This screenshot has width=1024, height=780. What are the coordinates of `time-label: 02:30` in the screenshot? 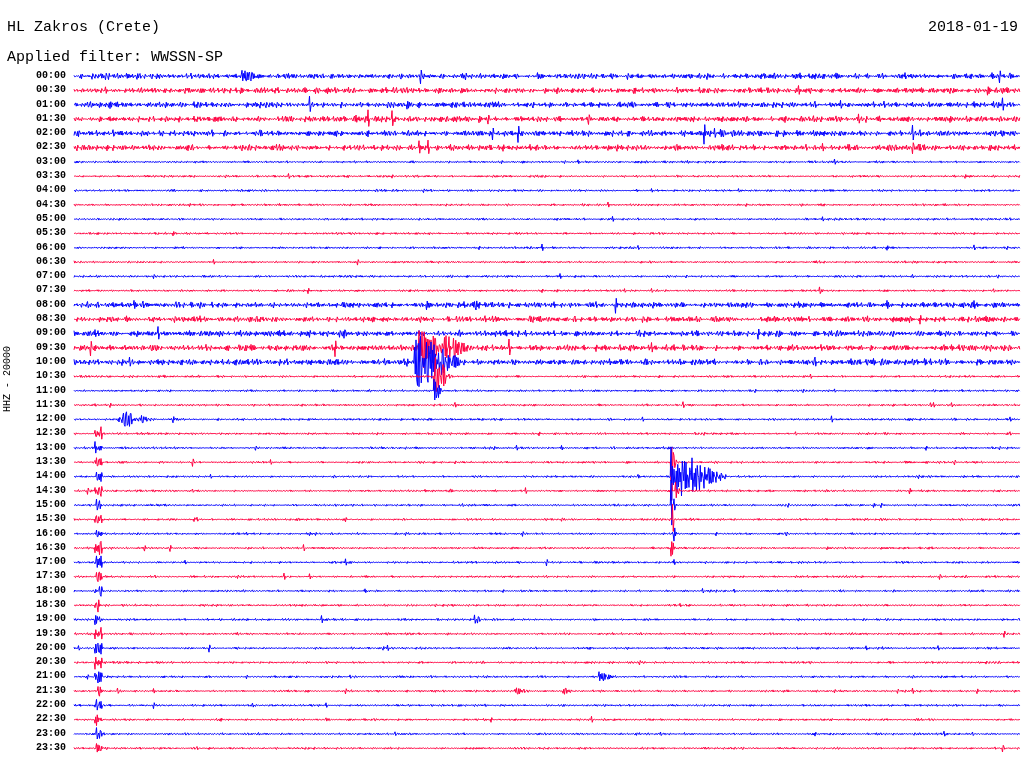 It's located at (50, 147).